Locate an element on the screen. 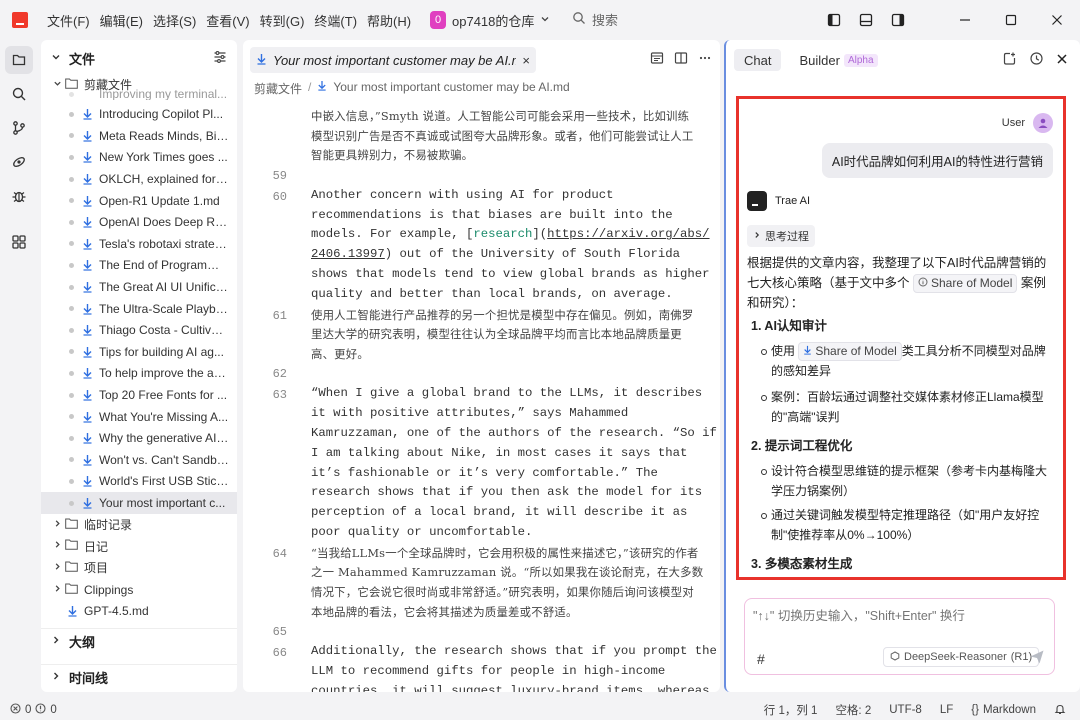  toggle-left-panel-icon is located at coordinates (834, 20).